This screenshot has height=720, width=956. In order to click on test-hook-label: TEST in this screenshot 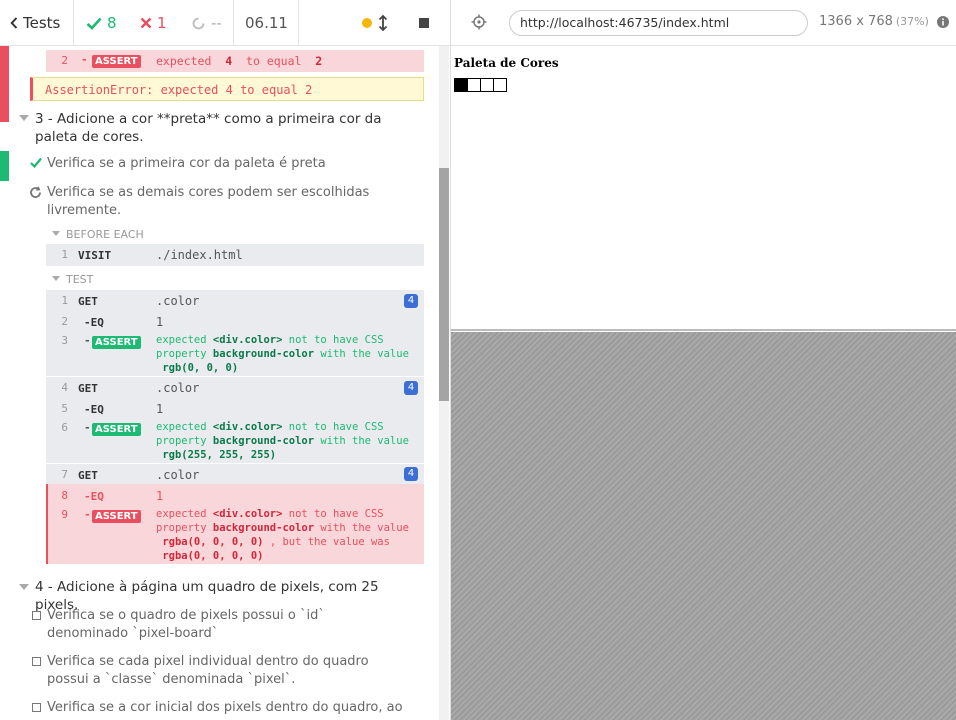, I will do `click(80, 279)`.